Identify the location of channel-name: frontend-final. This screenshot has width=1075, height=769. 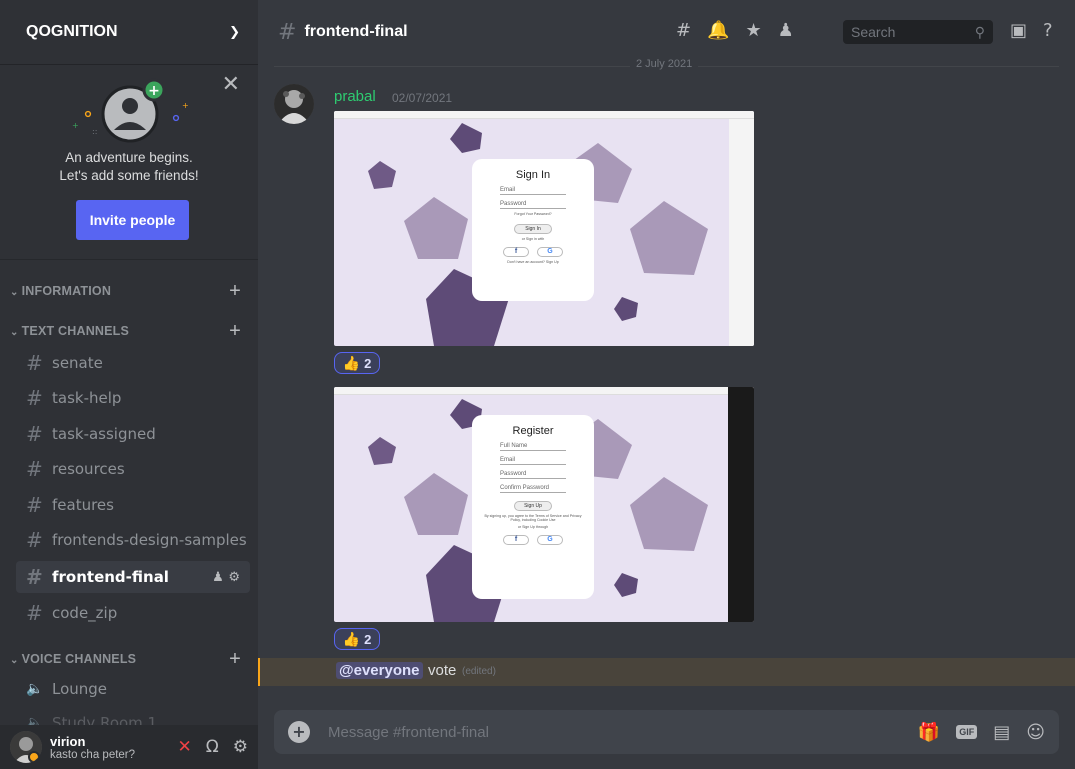
(110, 577).